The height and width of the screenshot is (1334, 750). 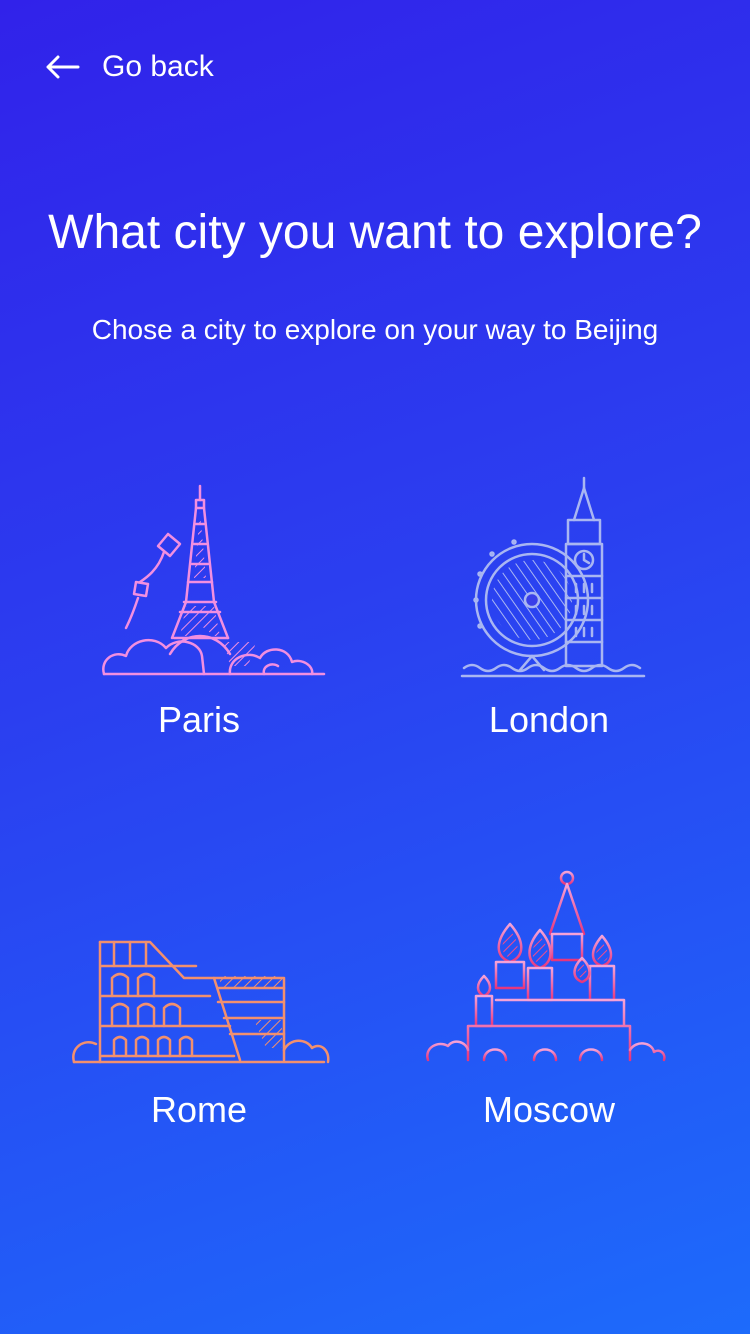 I want to click on city-card-rome: Rome, so click(x=199, y=1010).